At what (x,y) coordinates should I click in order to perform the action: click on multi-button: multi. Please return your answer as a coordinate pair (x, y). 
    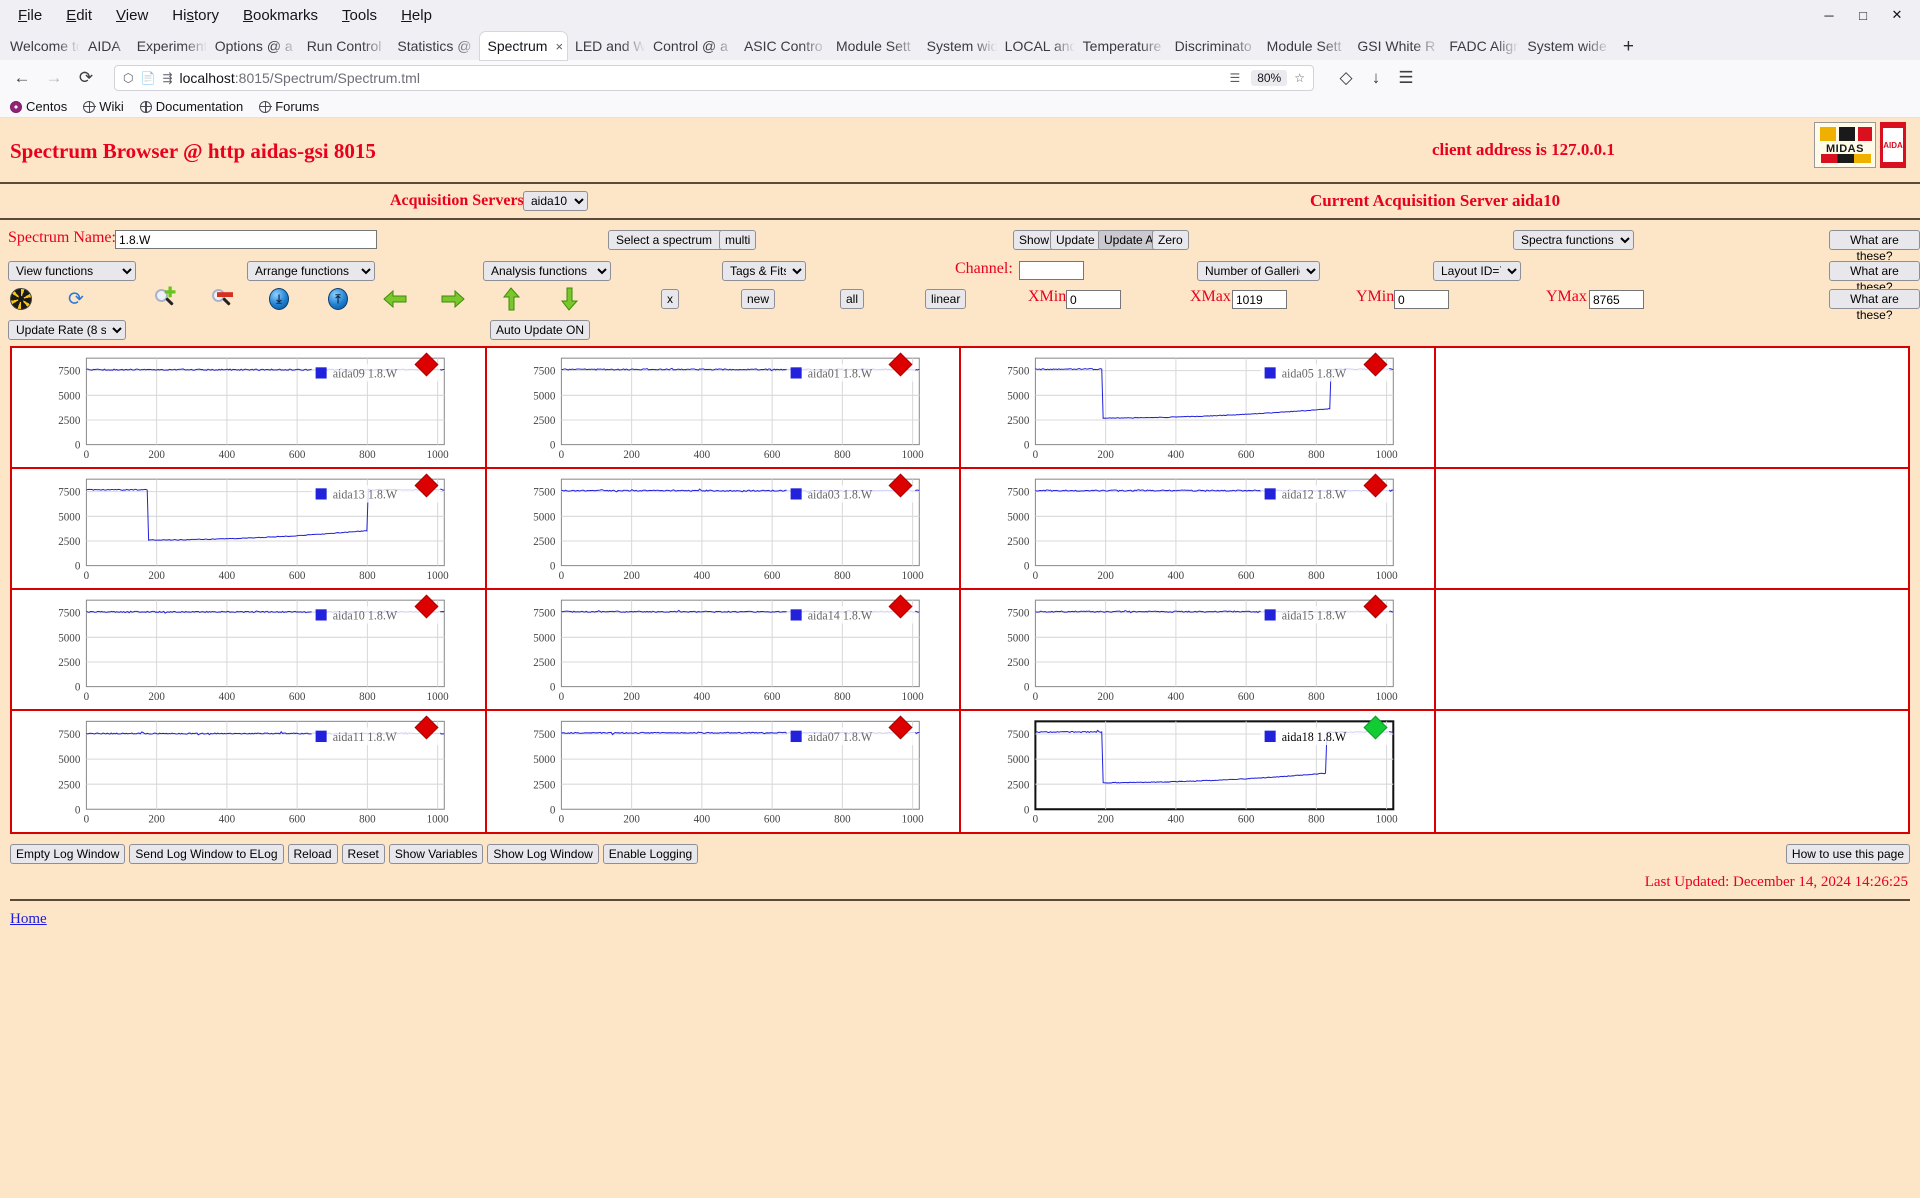
    Looking at the image, I should click on (738, 240).